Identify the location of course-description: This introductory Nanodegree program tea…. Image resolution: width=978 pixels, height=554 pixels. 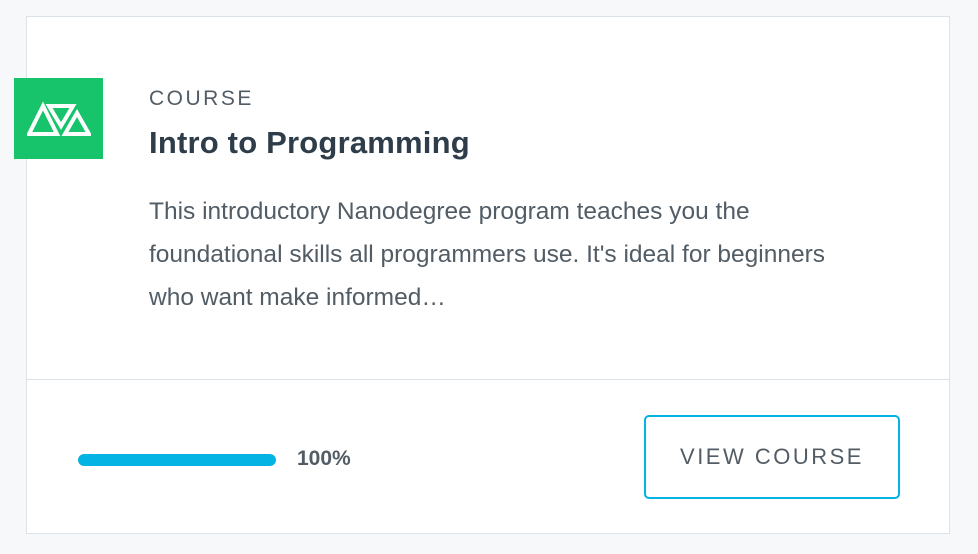
(487, 254).